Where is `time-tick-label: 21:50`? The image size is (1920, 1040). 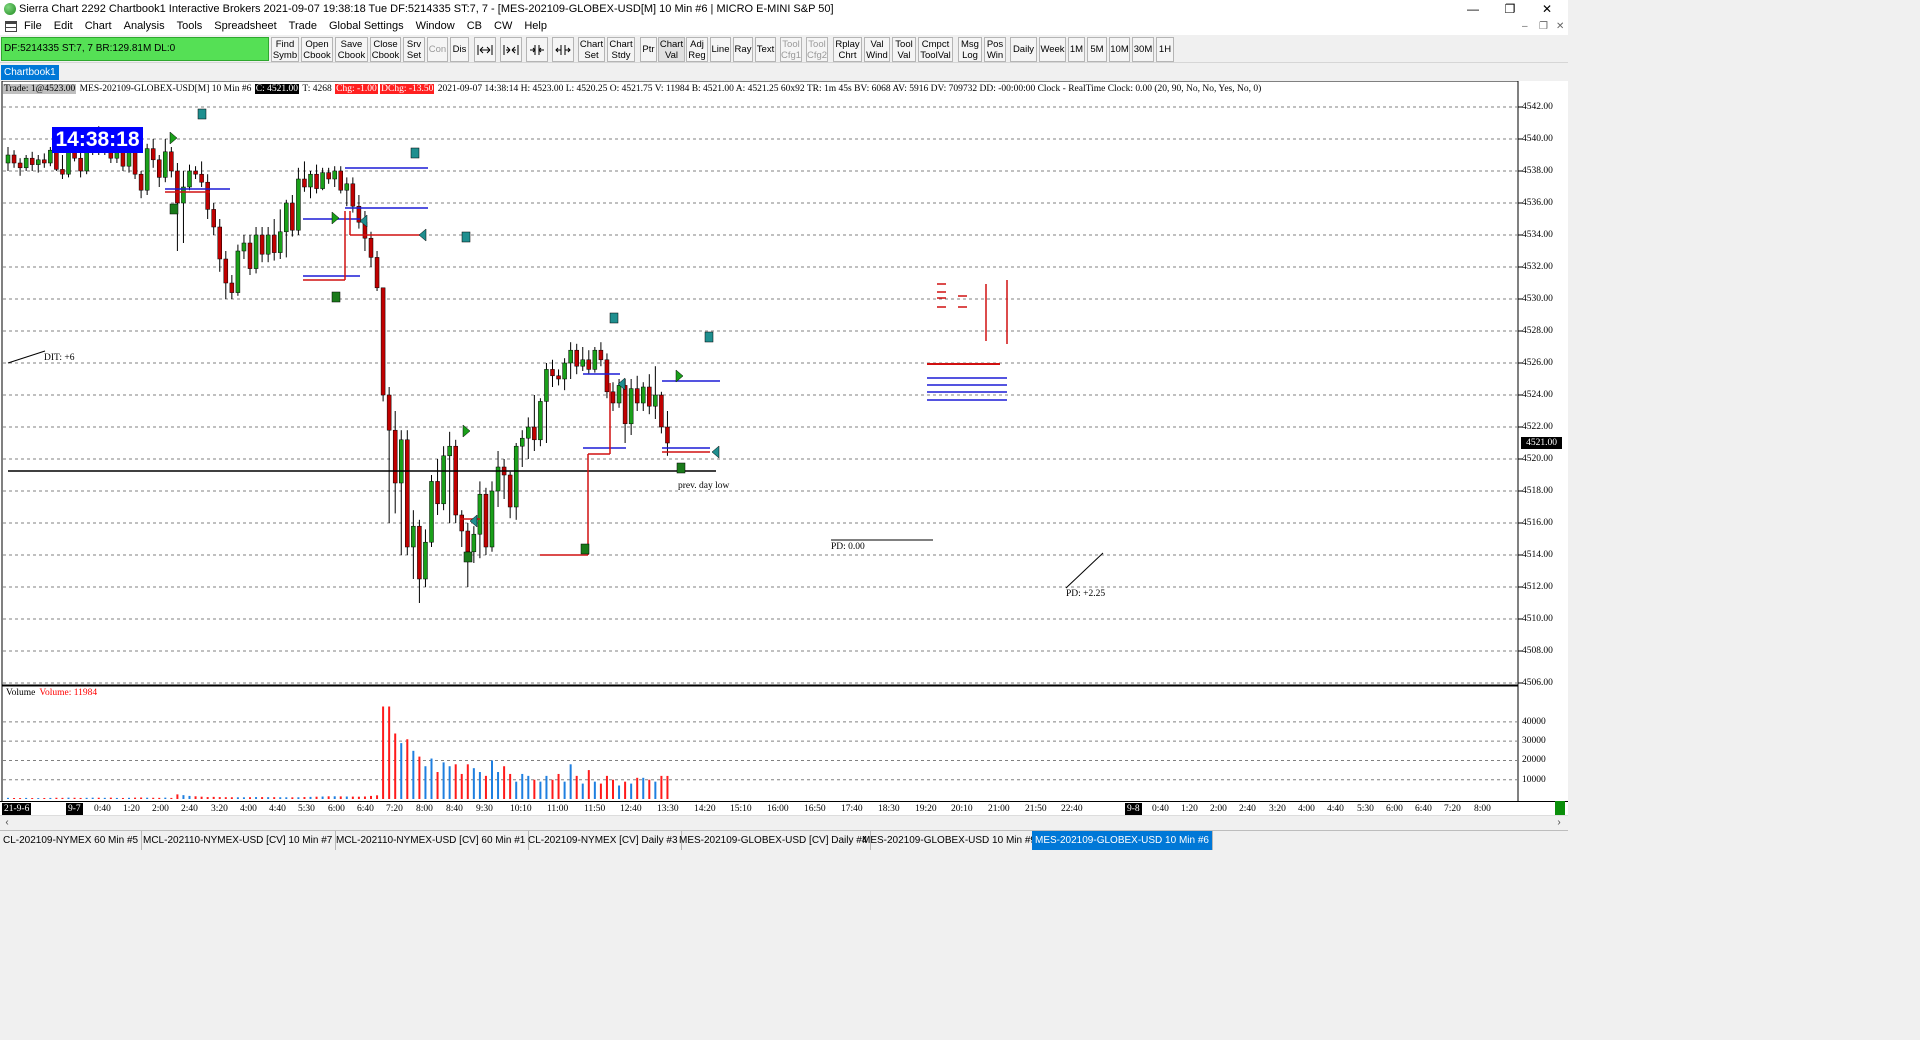
time-tick-label: 21:50 is located at coordinates (1036, 809).